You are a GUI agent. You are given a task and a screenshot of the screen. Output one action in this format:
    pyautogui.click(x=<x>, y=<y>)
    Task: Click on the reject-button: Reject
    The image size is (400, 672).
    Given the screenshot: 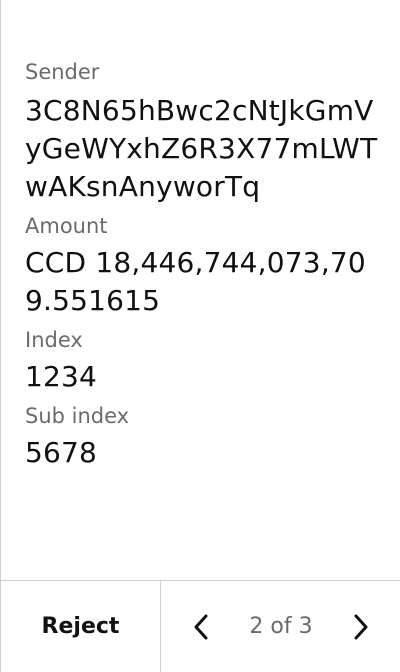 What is the action you would take?
    pyautogui.click(x=81, y=626)
    